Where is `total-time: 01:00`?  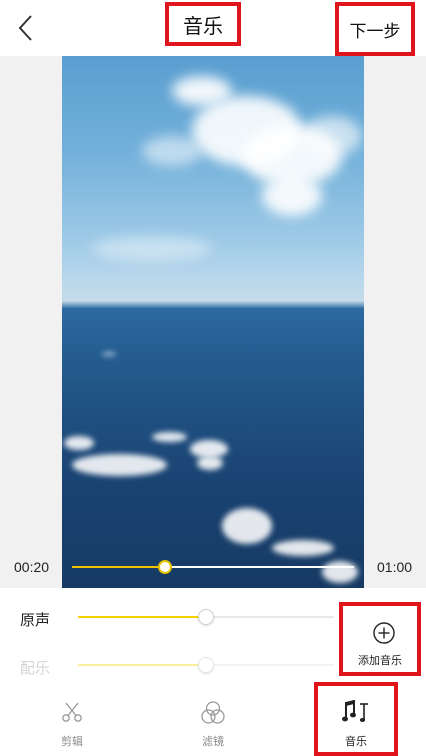
total-time: 01:00 is located at coordinates (395, 567).